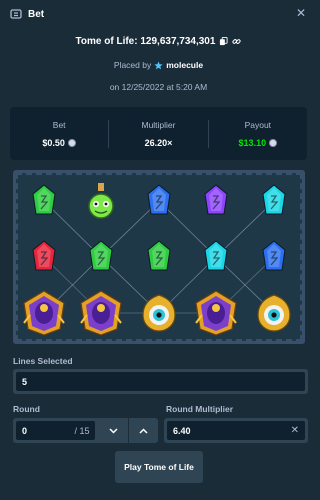 Image resolution: width=320 pixels, height=500 pixels. I want to click on lines-selected-input: 5, so click(160, 381).